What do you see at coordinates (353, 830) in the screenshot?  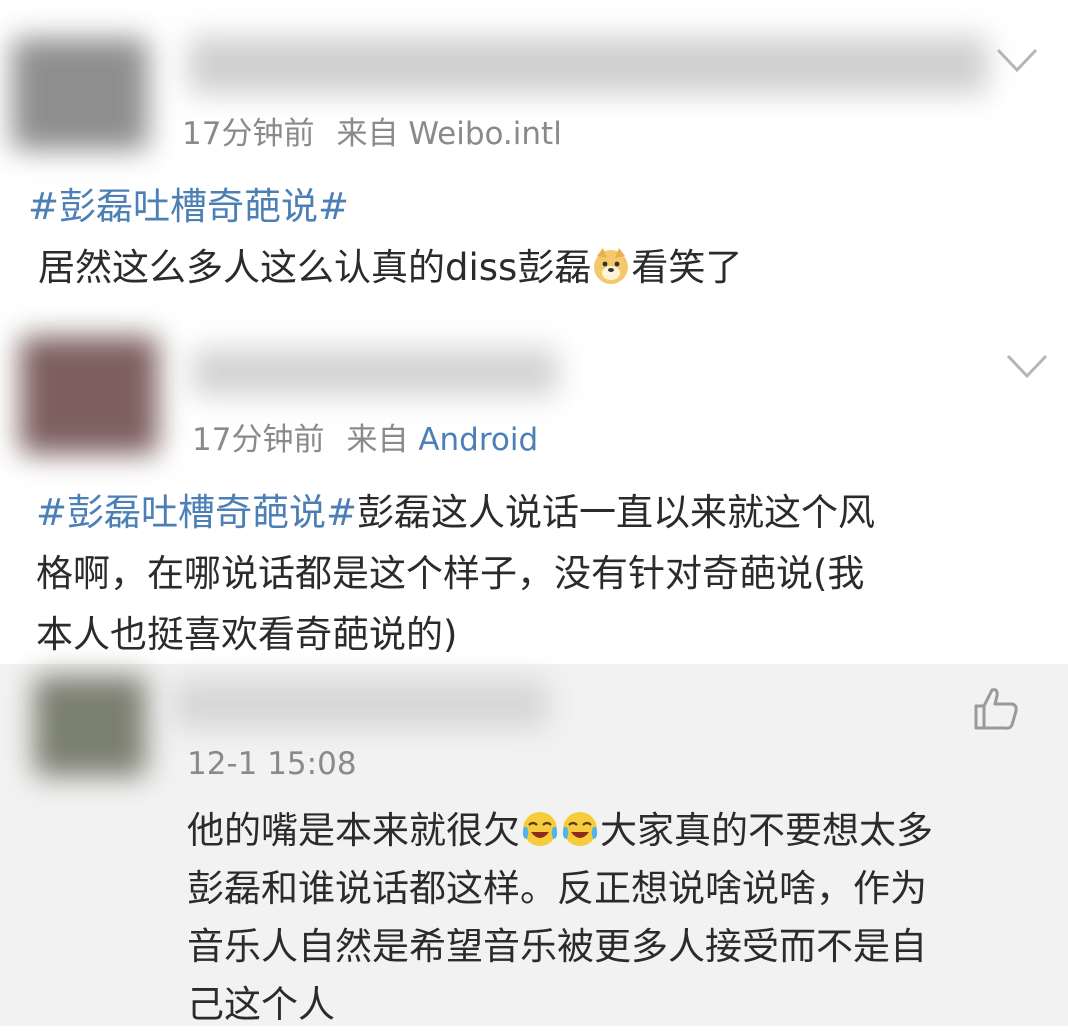 I see `text-segment: 他的嘴是本来就很欠` at bounding box center [353, 830].